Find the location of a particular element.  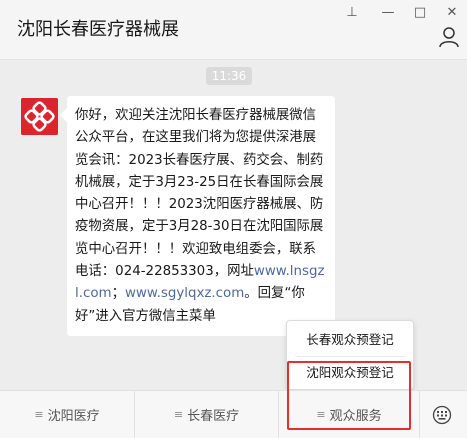

message-timestamp: 11:36 is located at coordinates (229, 76).